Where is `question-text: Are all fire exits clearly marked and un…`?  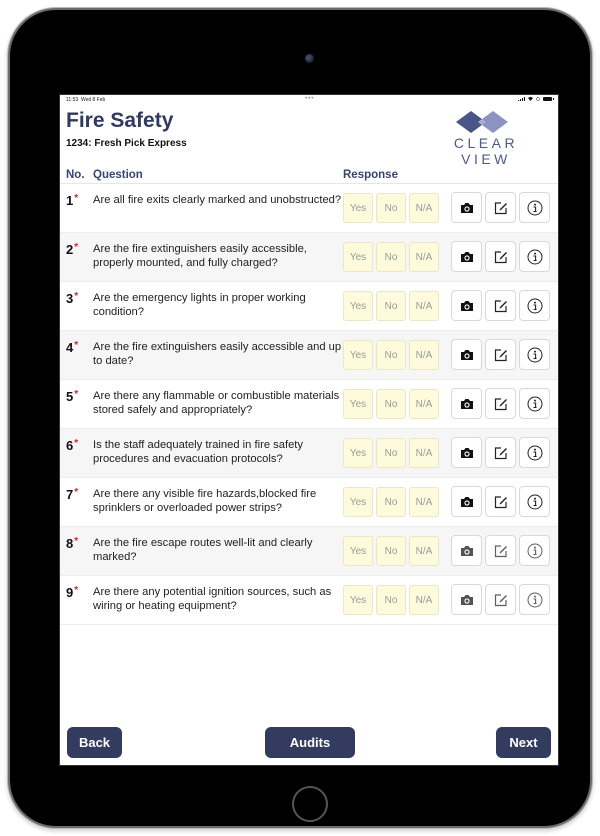
question-text: Are all fire exits clearly marked and un… is located at coordinates (217, 200).